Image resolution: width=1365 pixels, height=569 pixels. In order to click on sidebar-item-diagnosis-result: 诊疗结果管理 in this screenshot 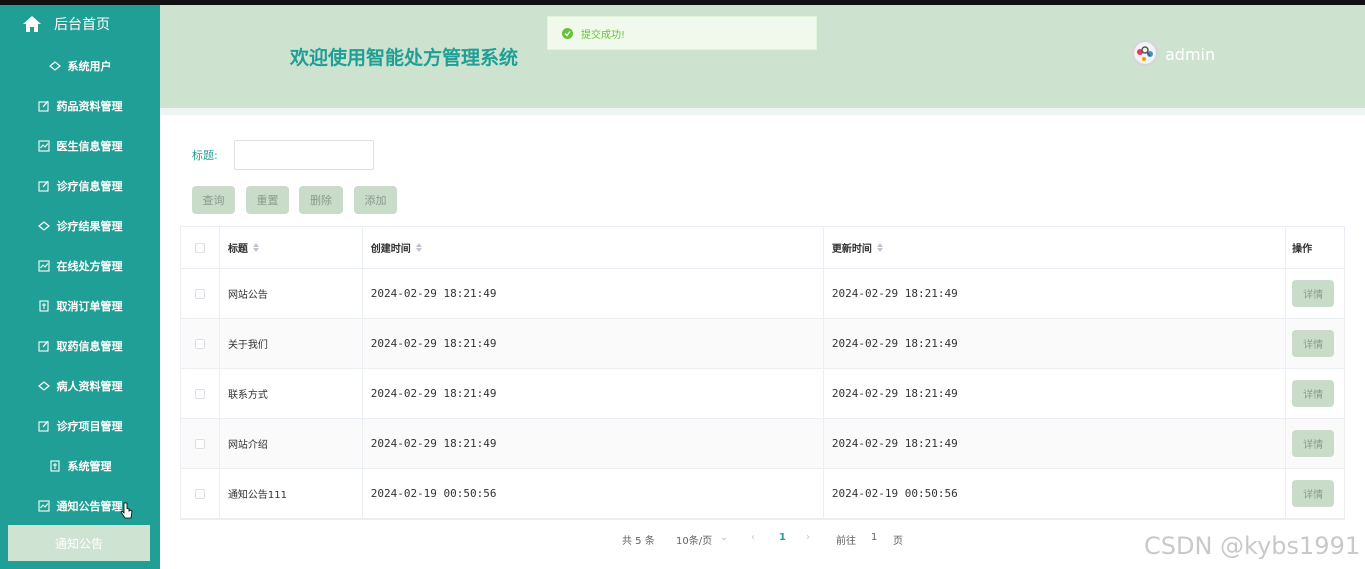, I will do `click(80, 226)`.